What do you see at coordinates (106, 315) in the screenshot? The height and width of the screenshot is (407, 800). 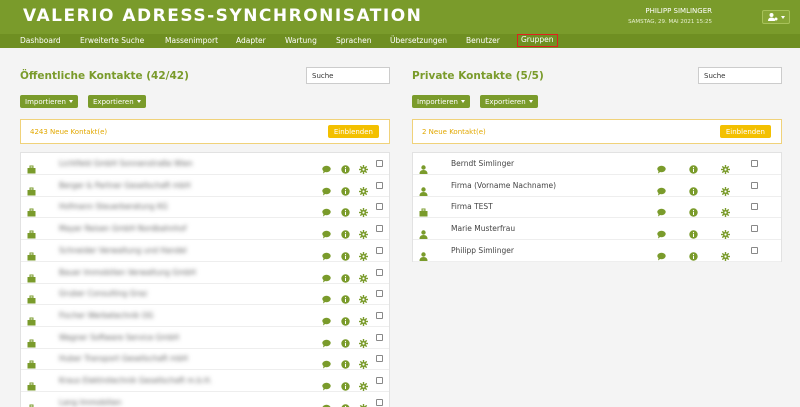 I see `contact-name: Fischer Werbetechnik OG` at bounding box center [106, 315].